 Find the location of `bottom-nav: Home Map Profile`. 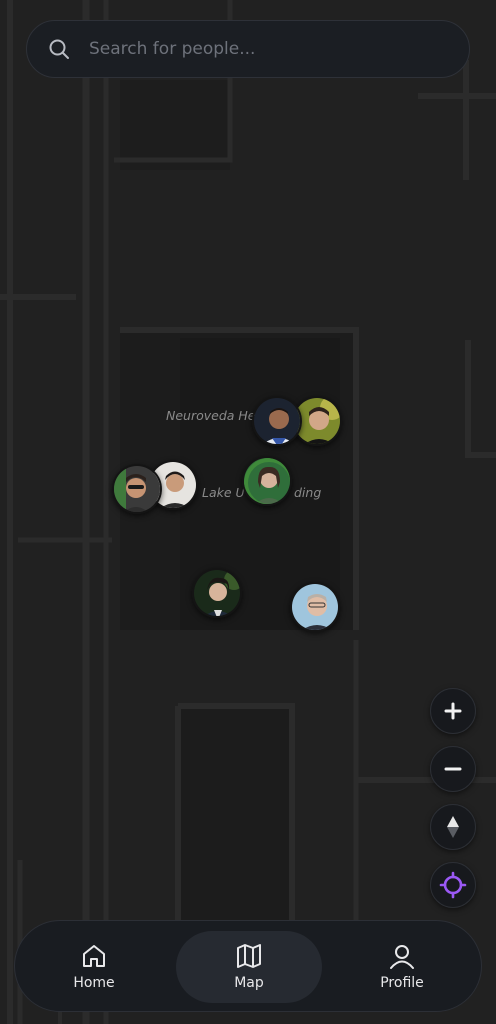

bottom-nav: Home Map Profile is located at coordinates (248, 966).